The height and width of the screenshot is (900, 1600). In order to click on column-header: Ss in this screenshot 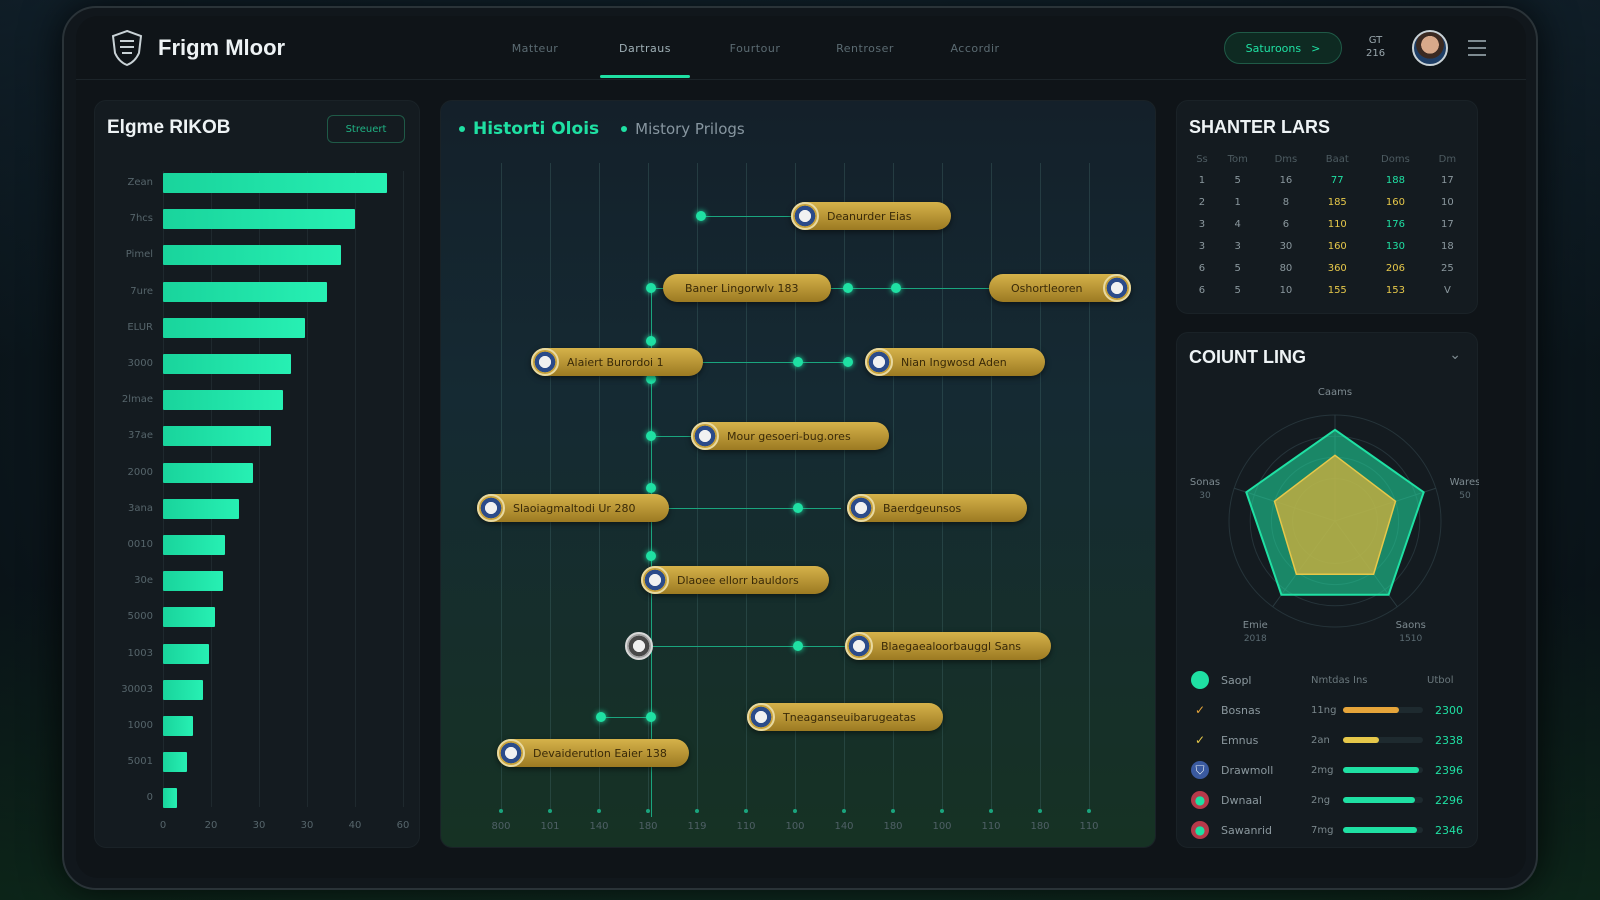, I will do `click(1202, 159)`.